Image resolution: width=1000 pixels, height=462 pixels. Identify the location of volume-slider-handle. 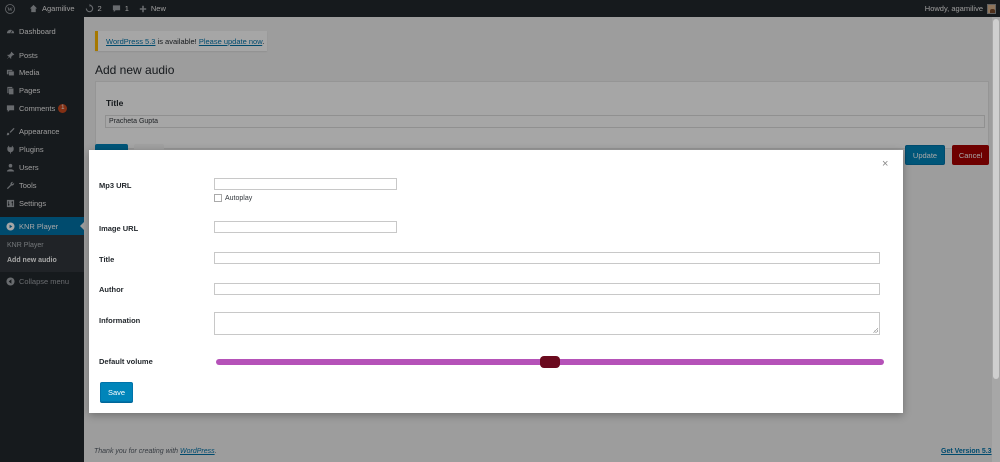
(550, 362).